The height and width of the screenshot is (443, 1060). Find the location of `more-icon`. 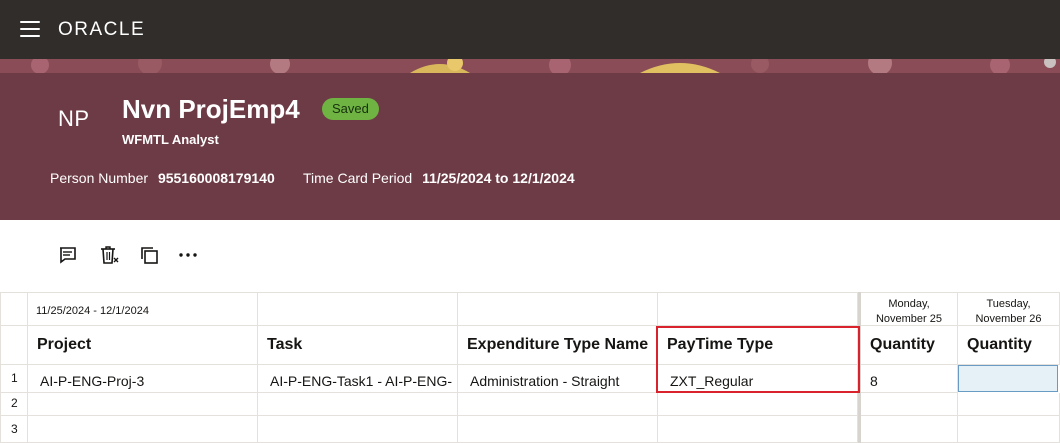

more-icon is located at coordinates (188, 255).